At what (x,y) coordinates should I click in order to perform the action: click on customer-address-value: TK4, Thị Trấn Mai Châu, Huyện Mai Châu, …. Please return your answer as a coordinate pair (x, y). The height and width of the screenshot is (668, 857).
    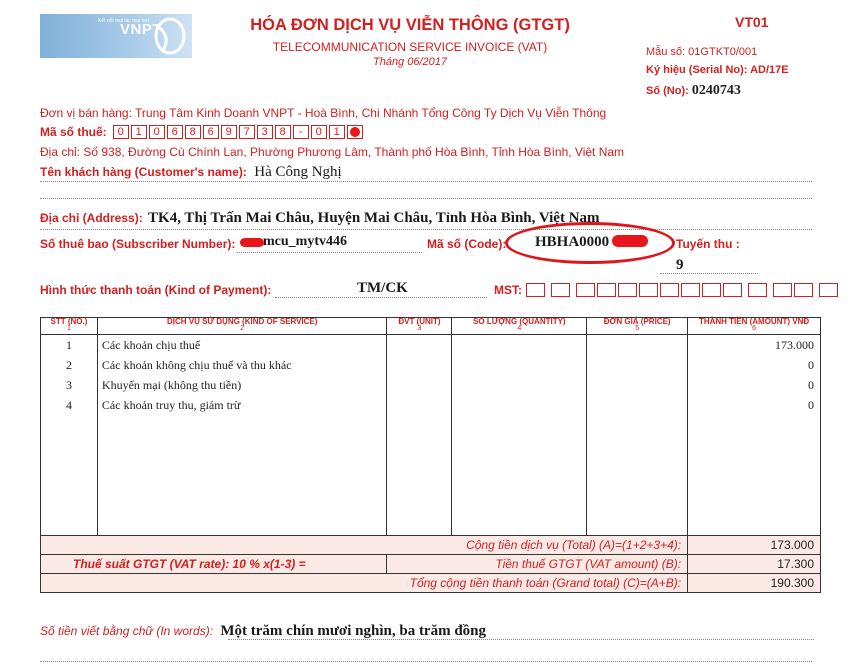
    Looking at the image, I should click on (374, 218).